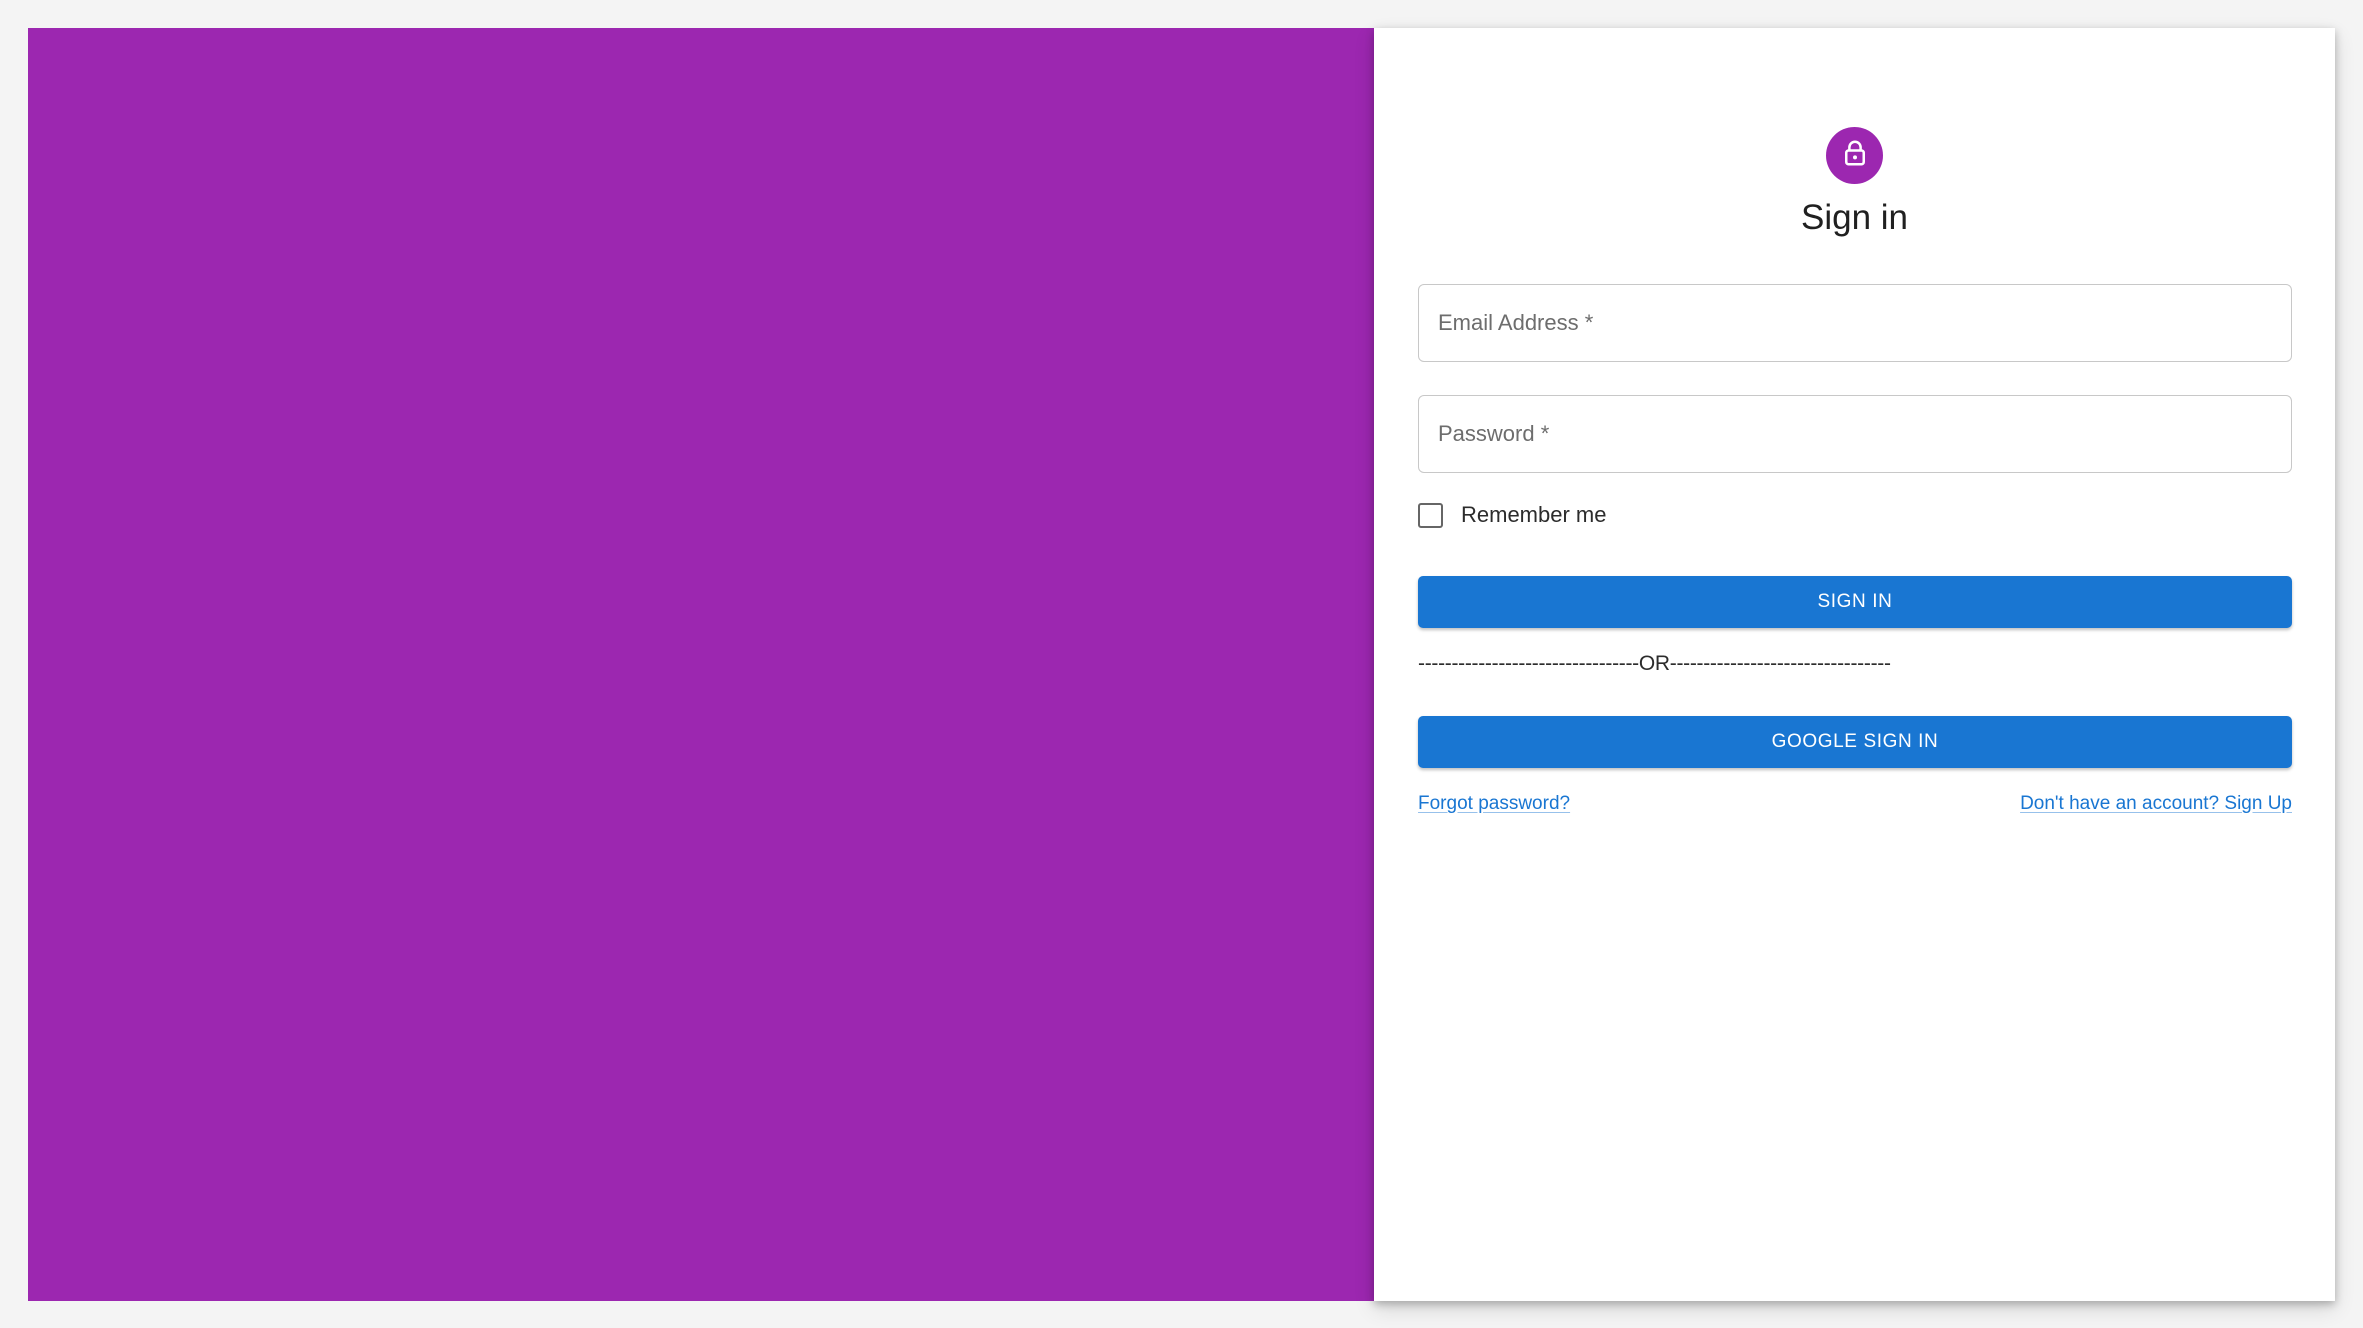 The width and height of the screenshot is (2363, 1328). I want to click on forgot-password-link: Forgot password?, so click(1494, 804).